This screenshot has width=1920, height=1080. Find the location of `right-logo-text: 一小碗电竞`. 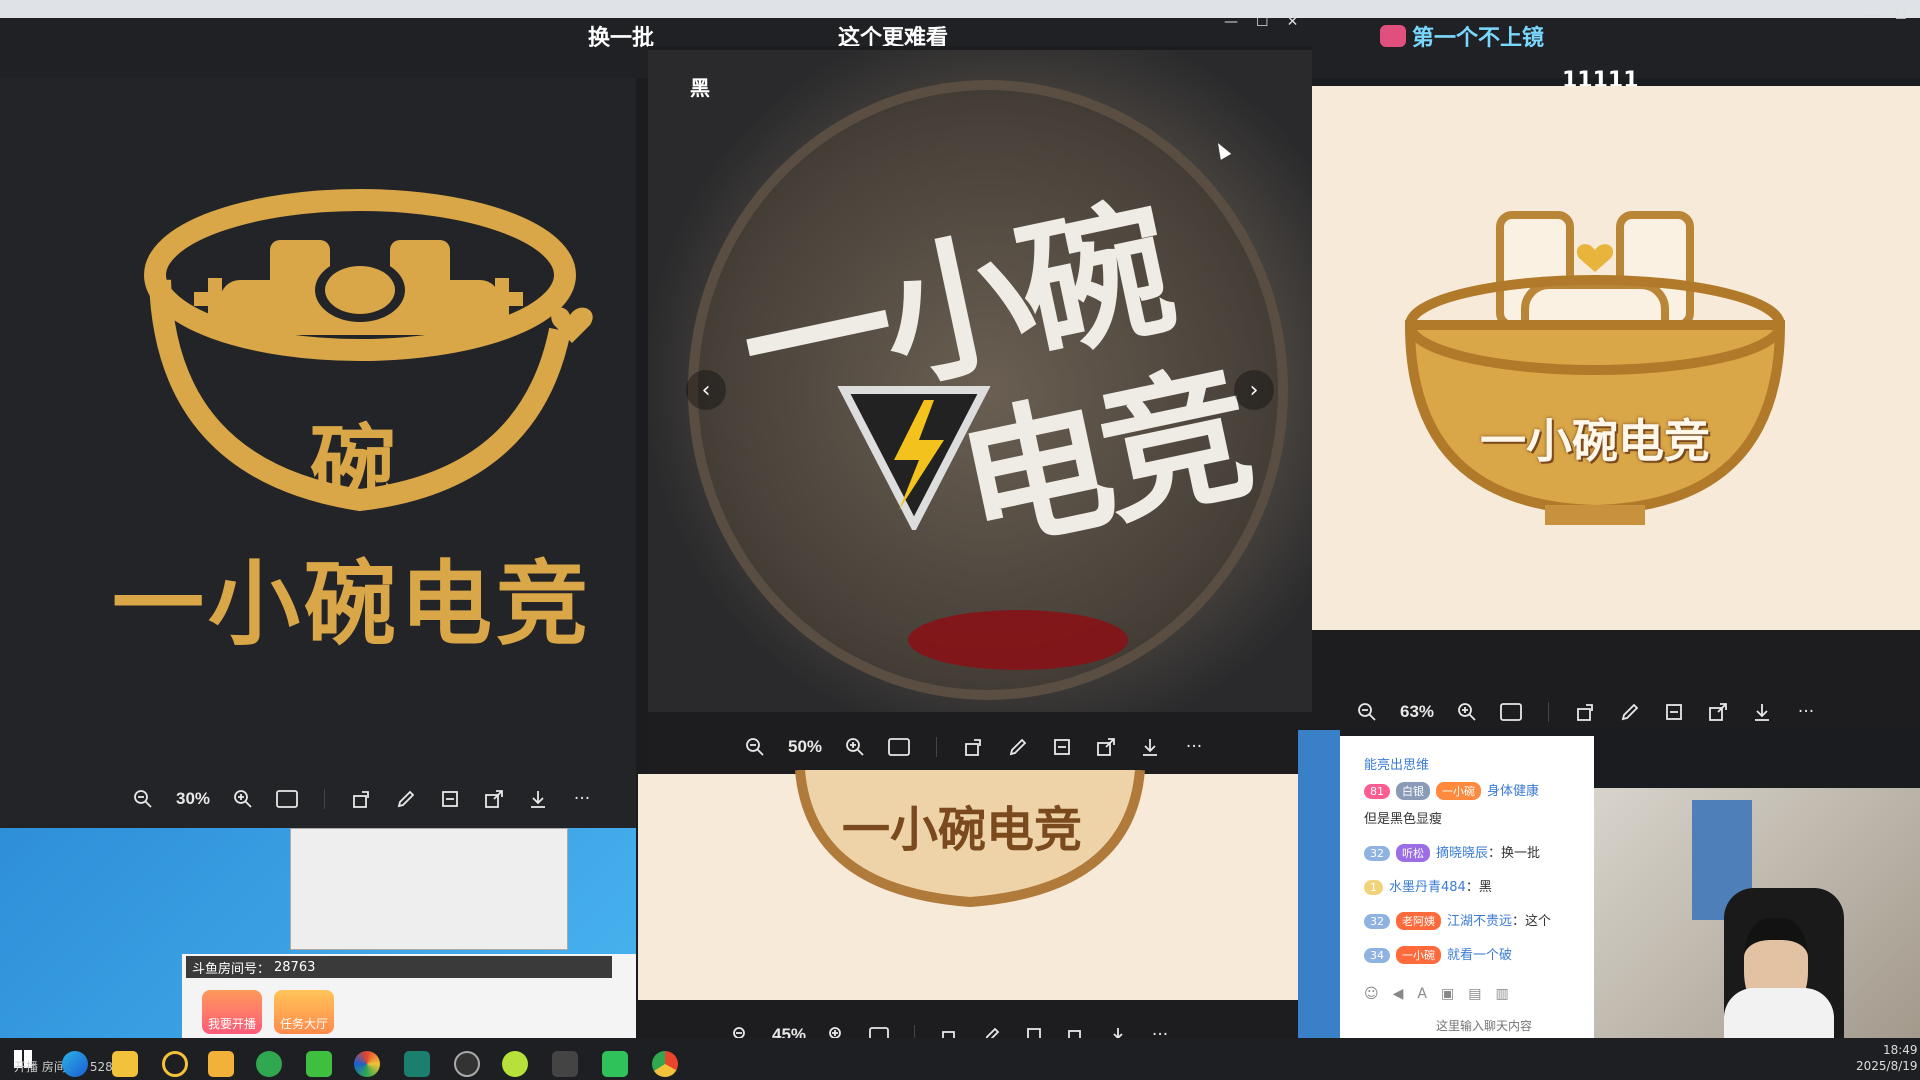

right-logo-text: 一小碗电竞 is located at coordinates (1595, 441).